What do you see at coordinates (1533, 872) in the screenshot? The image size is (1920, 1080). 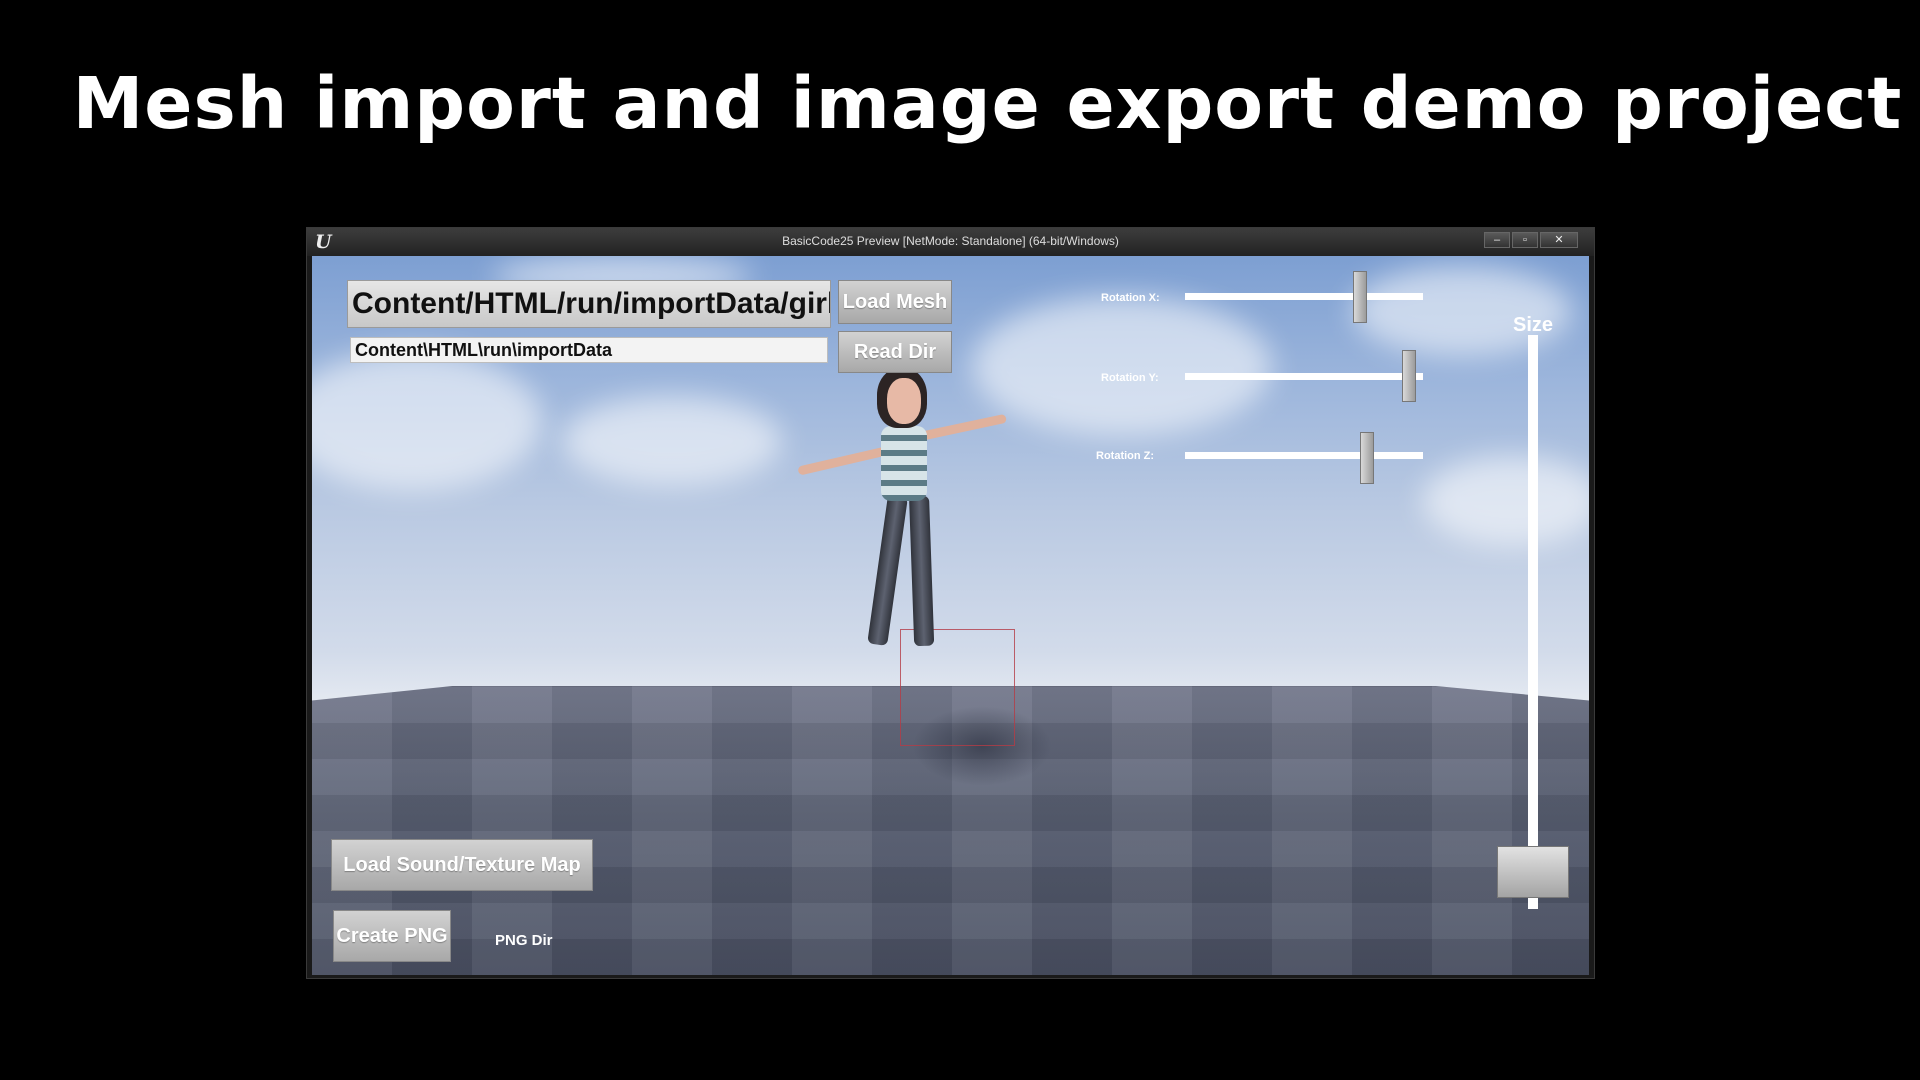 I see `size-slider-thumb` at bounding box center [1533, 872].